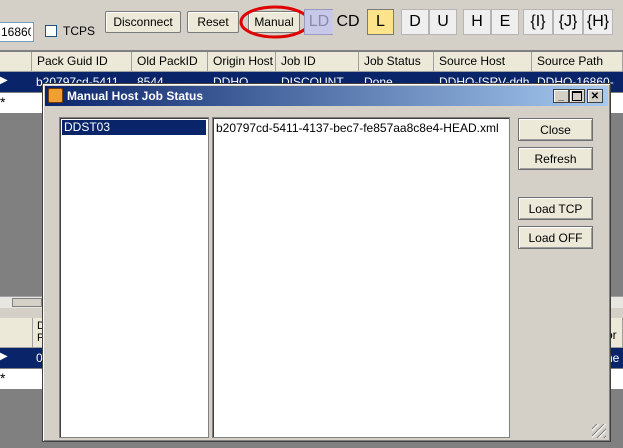 This screenshot has height=448, width=623. What do you see at coordinates (561, 96) in the screenshot?
I see `minimize-icon: _` at bounding box center [561, 96].